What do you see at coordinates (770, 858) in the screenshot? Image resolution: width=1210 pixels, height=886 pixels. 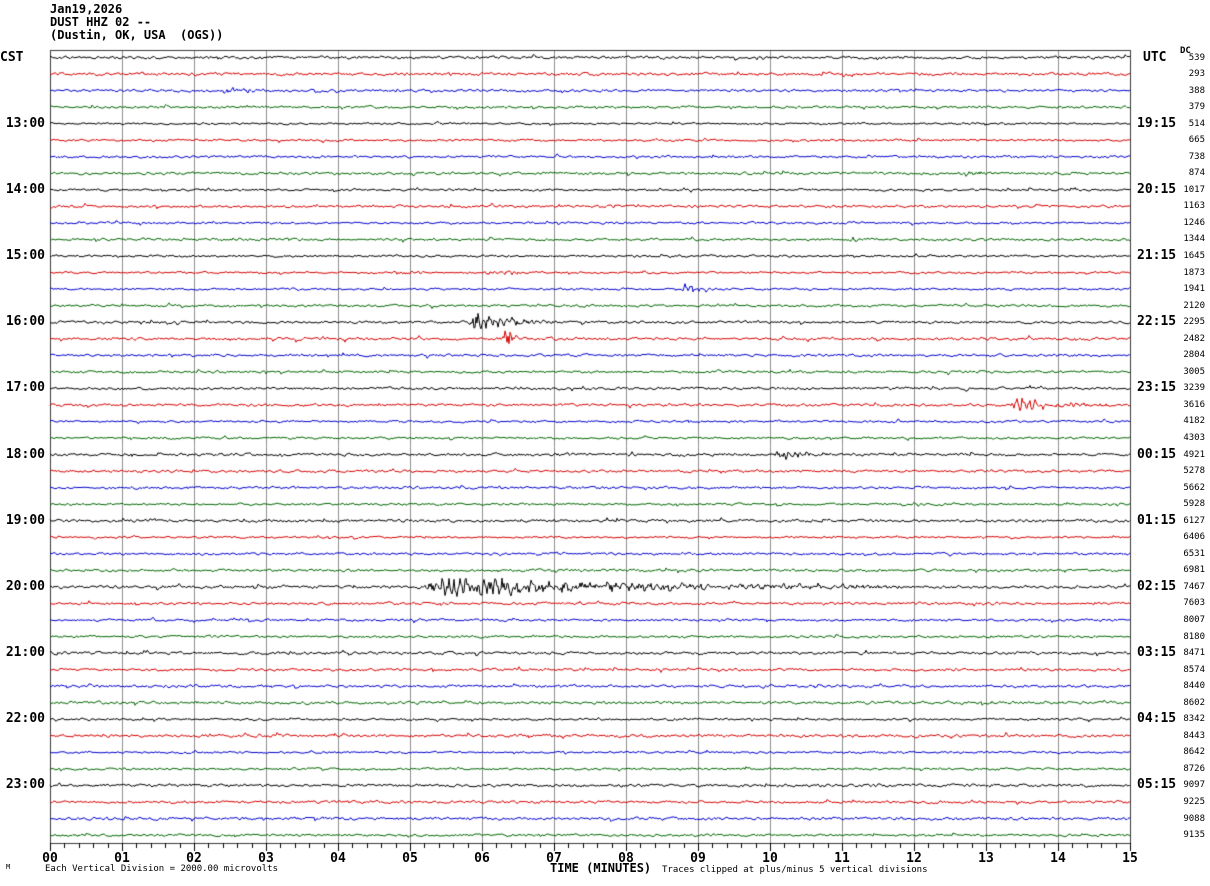 I see `x-axis-tick-label: 10` at bounding box center [770, 858].